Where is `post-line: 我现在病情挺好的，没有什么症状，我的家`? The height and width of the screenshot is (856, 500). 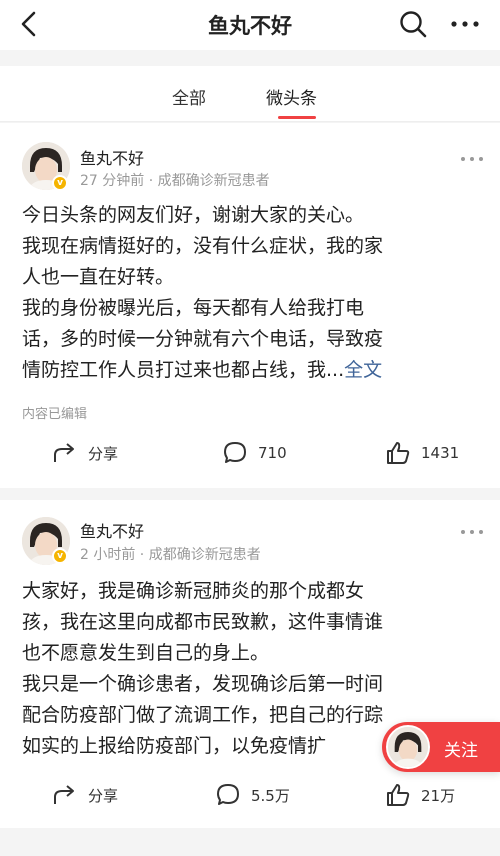 post-line: 我现在病情挺好的，没有什么症状，我的家 is located at coordinates (203, 246).